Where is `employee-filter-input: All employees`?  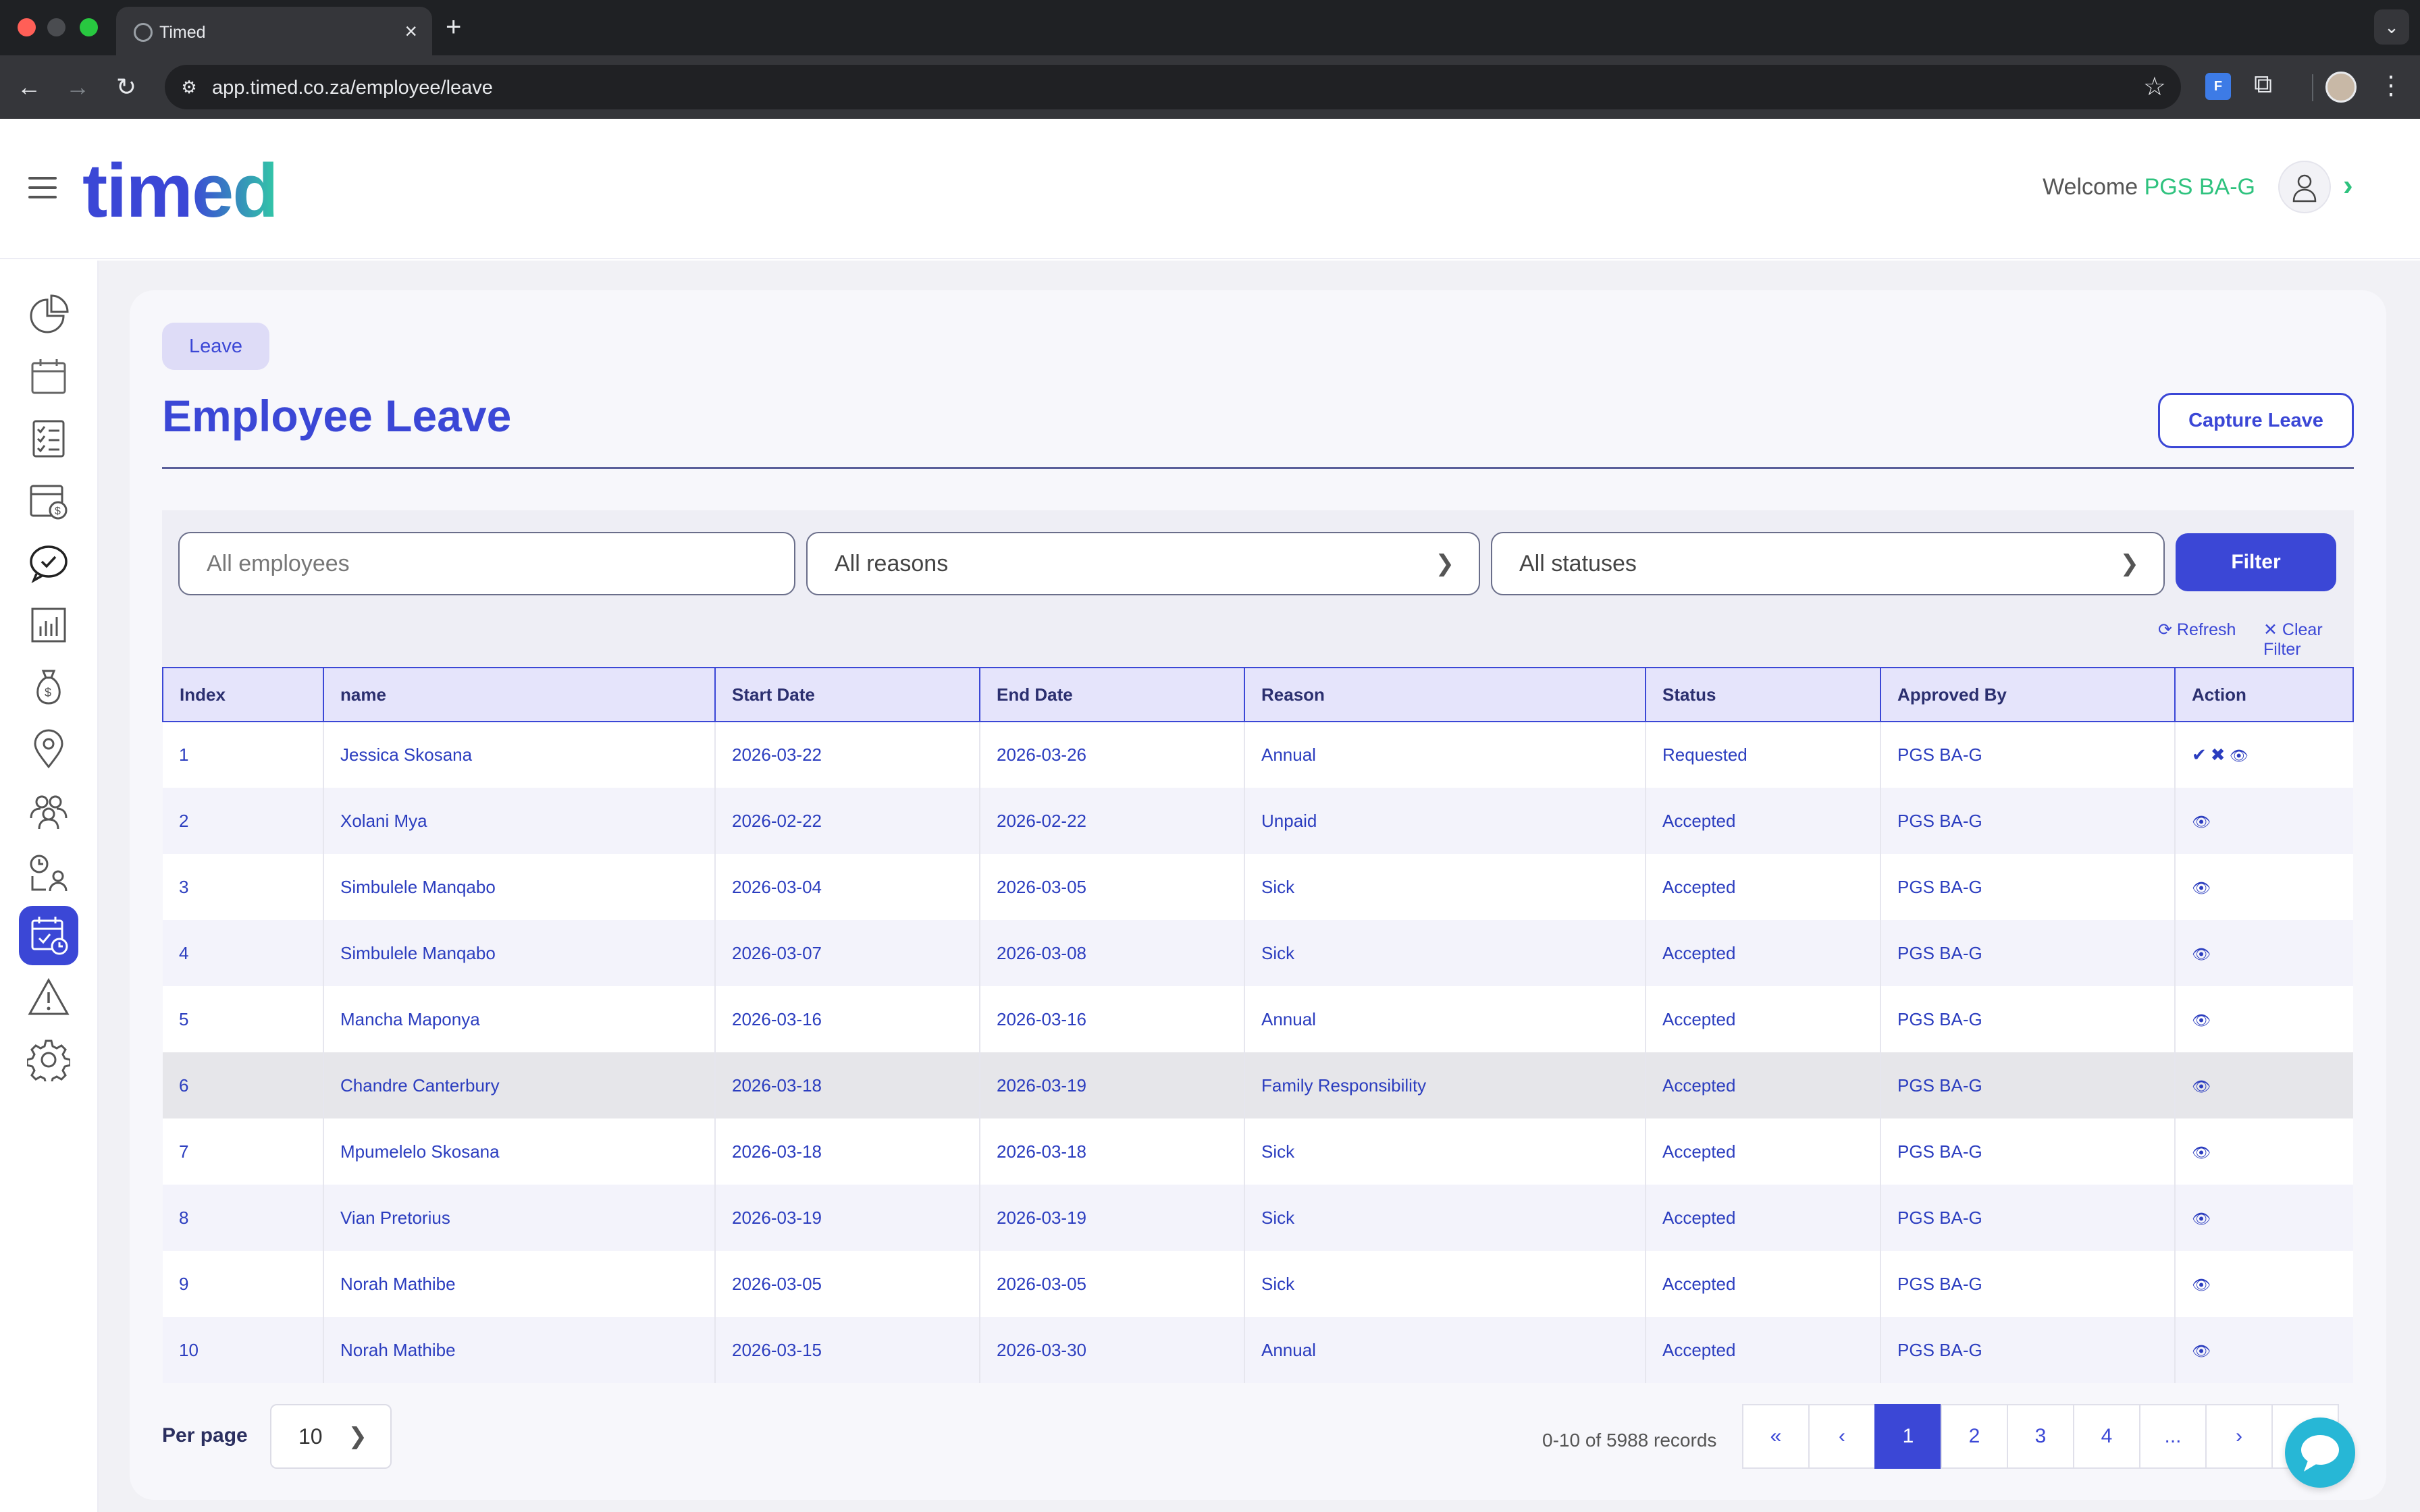 employee-filter-input: All employees is located at coordinates (486, 563).